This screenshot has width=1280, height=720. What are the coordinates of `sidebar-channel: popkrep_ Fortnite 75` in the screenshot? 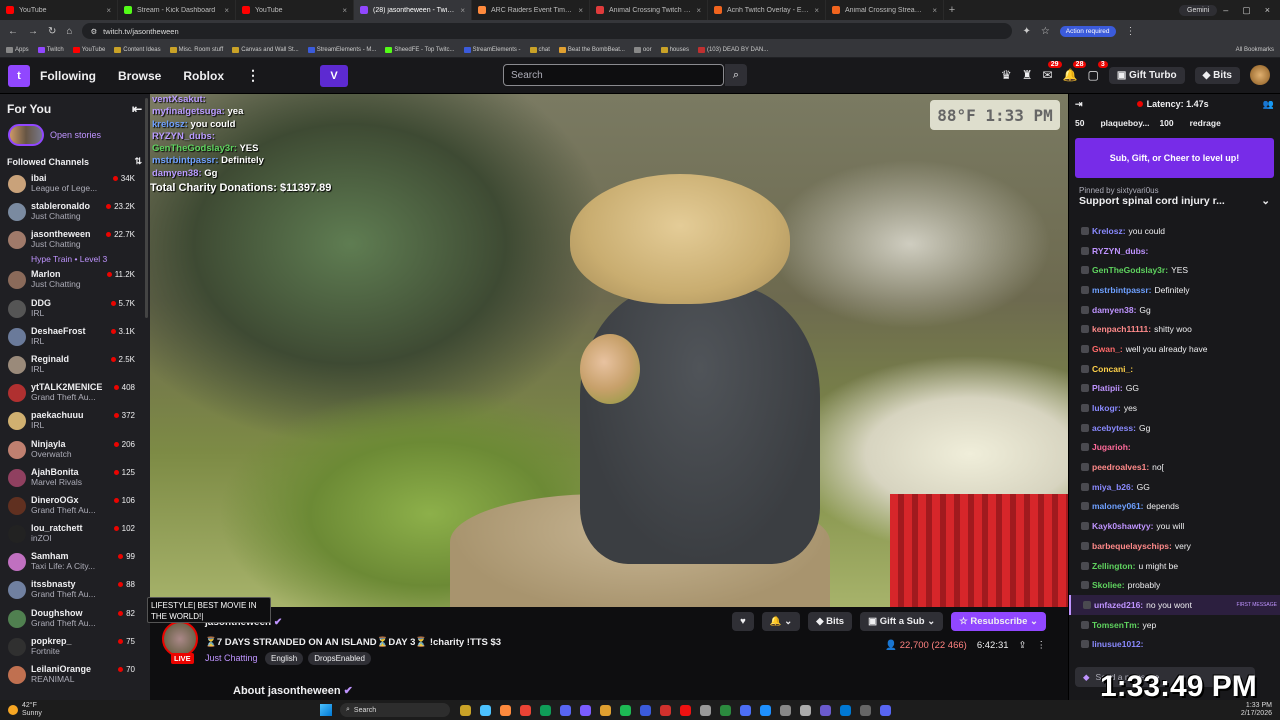 It's located at (75, 646).